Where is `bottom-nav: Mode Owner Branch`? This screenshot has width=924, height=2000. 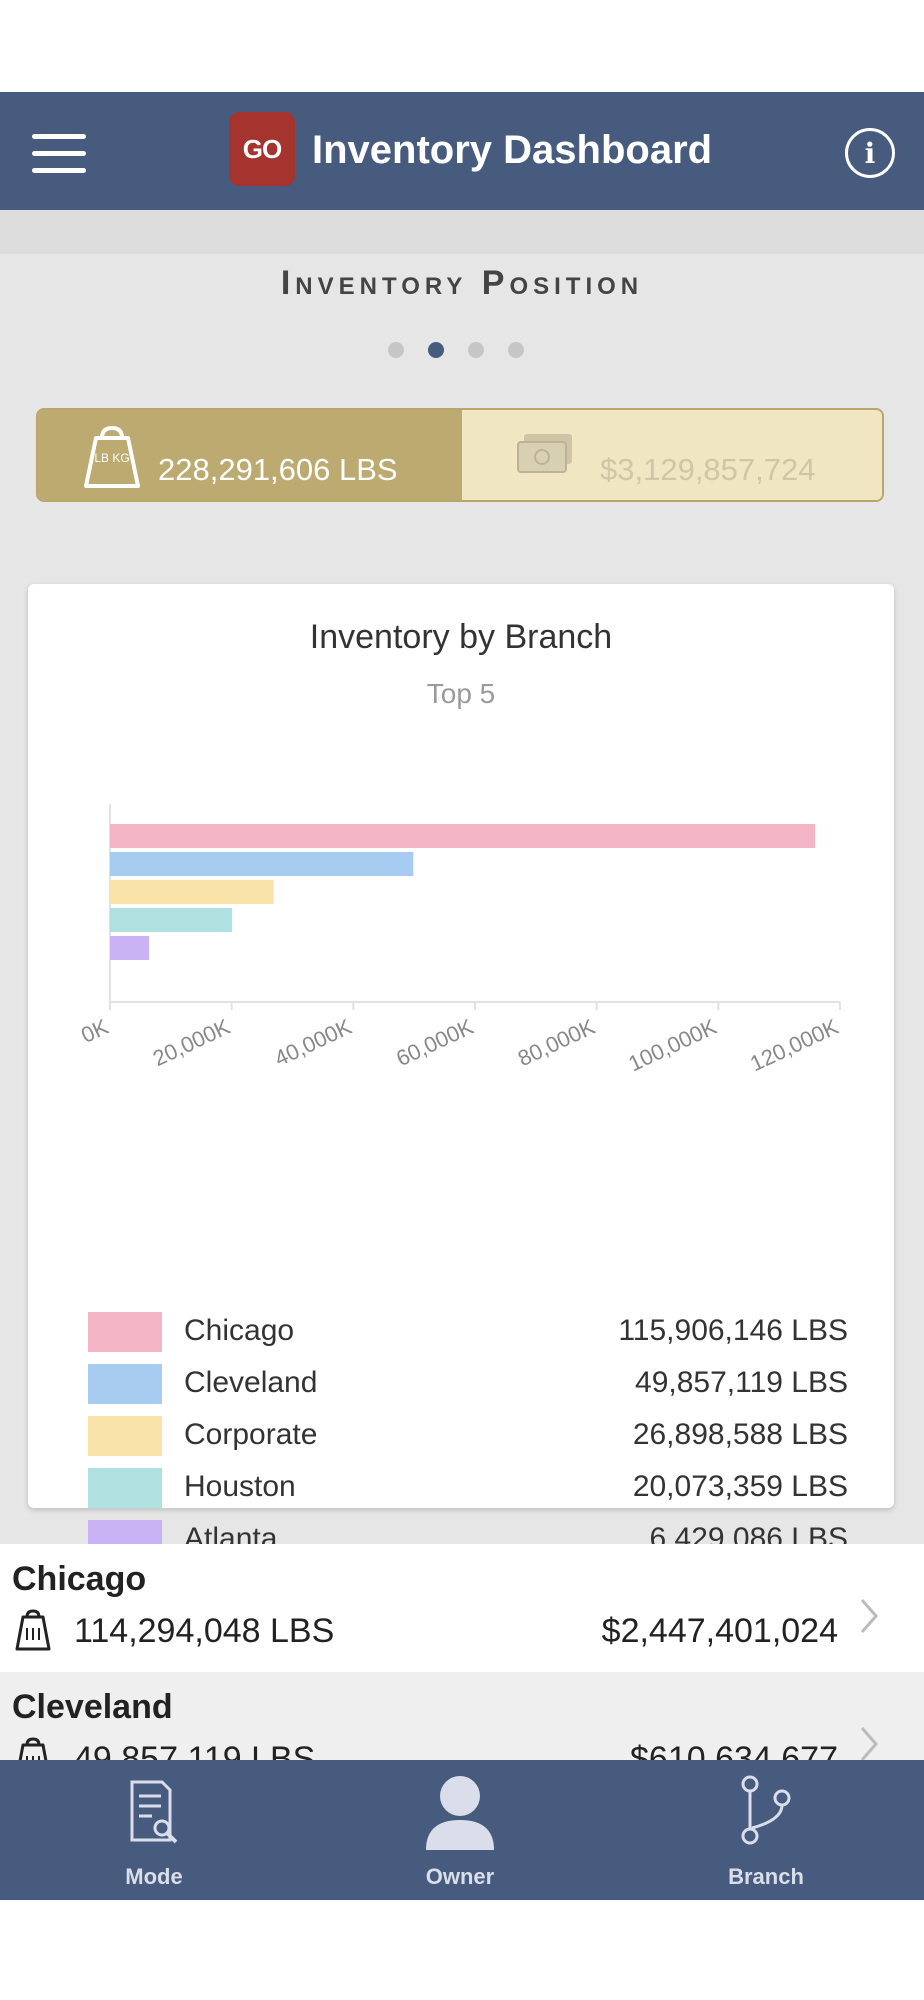 bottom-nav: Mode Owner Branch is located at coordinates (462, 1830).